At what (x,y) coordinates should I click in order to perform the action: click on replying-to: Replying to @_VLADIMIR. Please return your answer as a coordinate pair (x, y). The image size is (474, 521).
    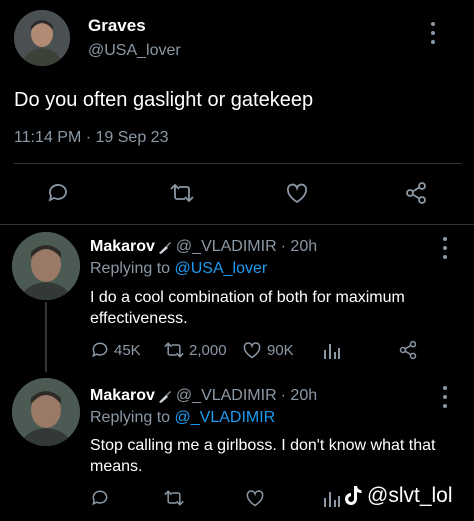
    Looking at the image, I should click on (182, 418).